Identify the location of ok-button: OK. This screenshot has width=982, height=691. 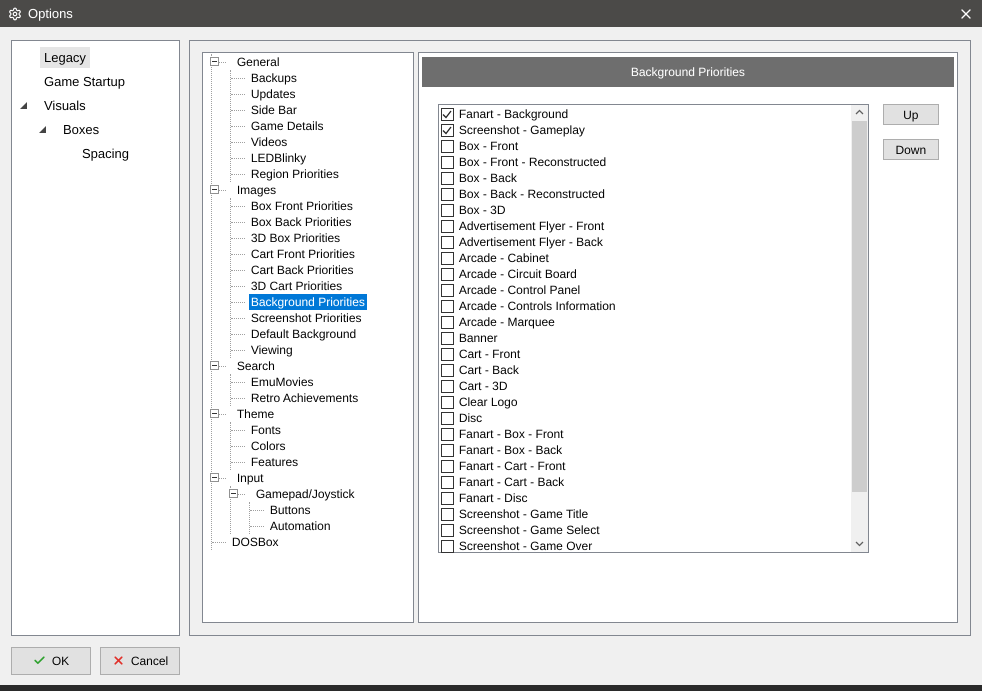
(51, 660).